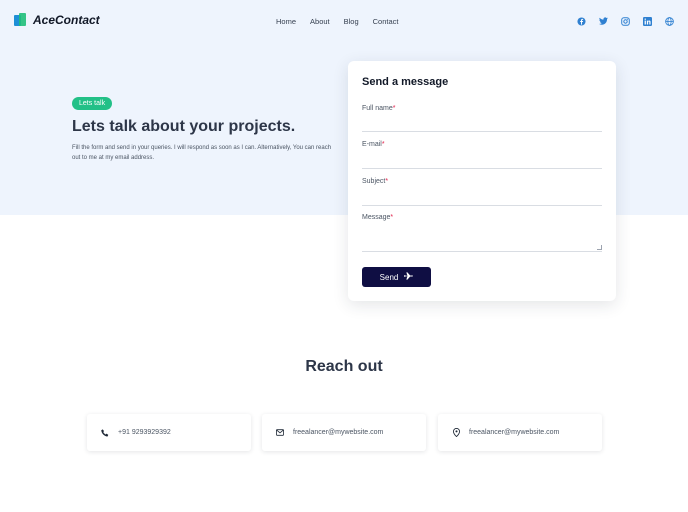 The height and width of the screenshot is (512, 688). What do you see at coordinates (375, 181) in the screenshot?
I see `subject-label: Subject*` at bounding box center [375, 181].